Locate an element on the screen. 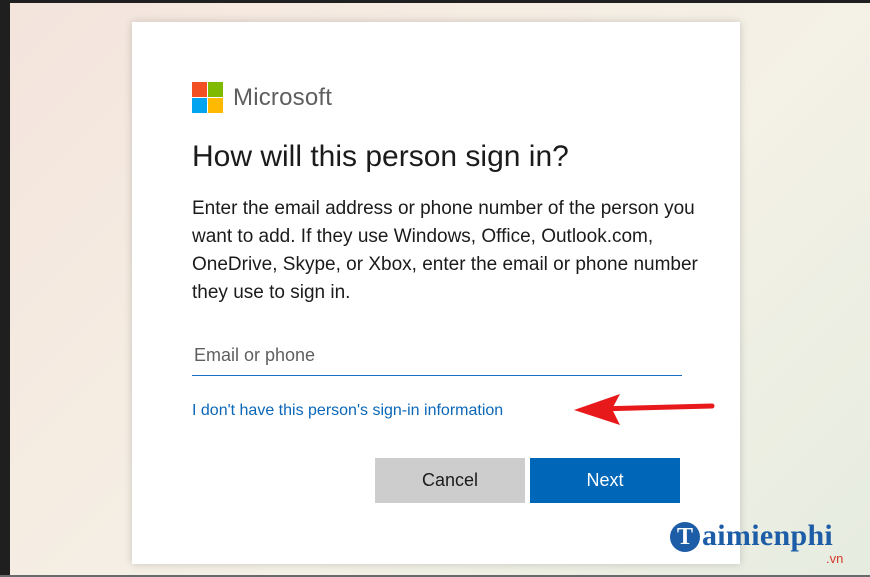  watermark-tld: .vn is located at coordinates (835, 558).